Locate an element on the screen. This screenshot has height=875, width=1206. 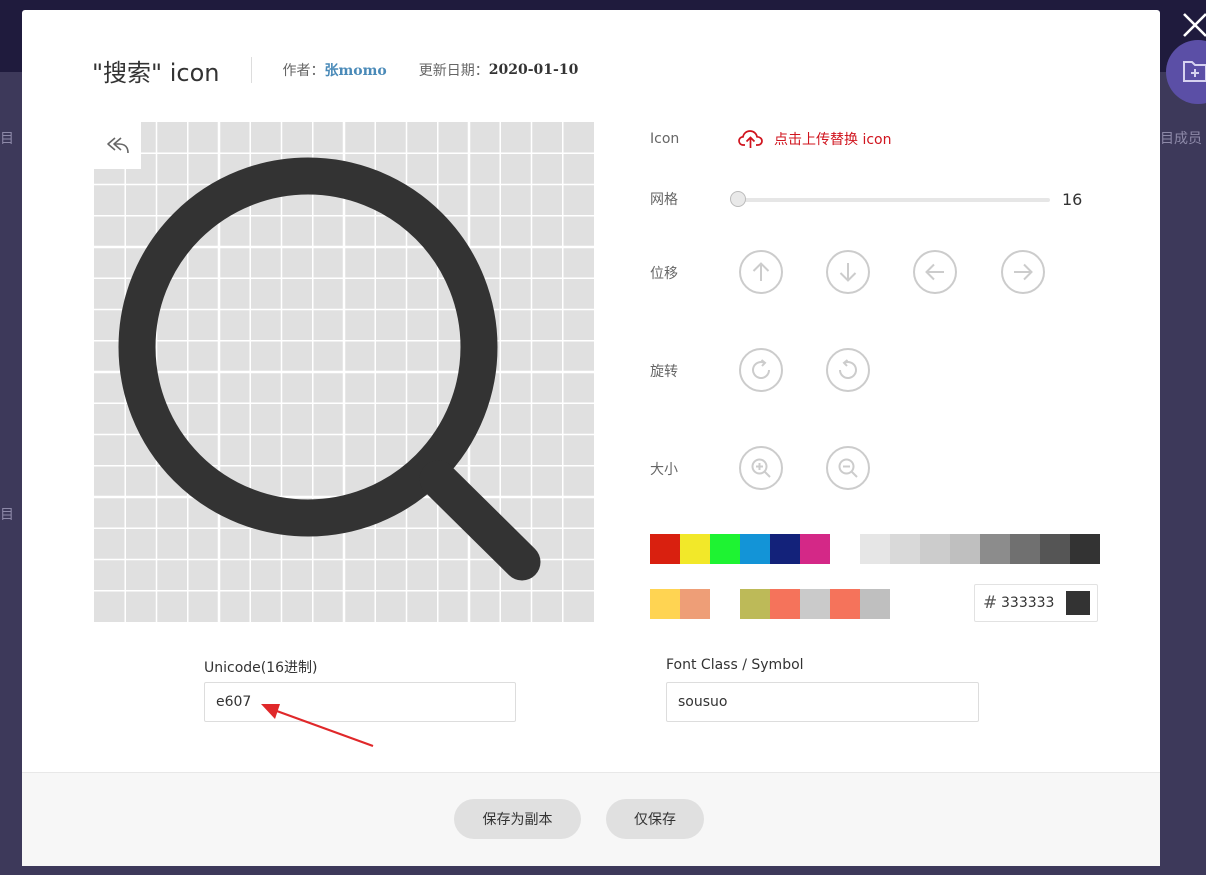
rotate-clockwise-icon is located at coordinates (761, 369).